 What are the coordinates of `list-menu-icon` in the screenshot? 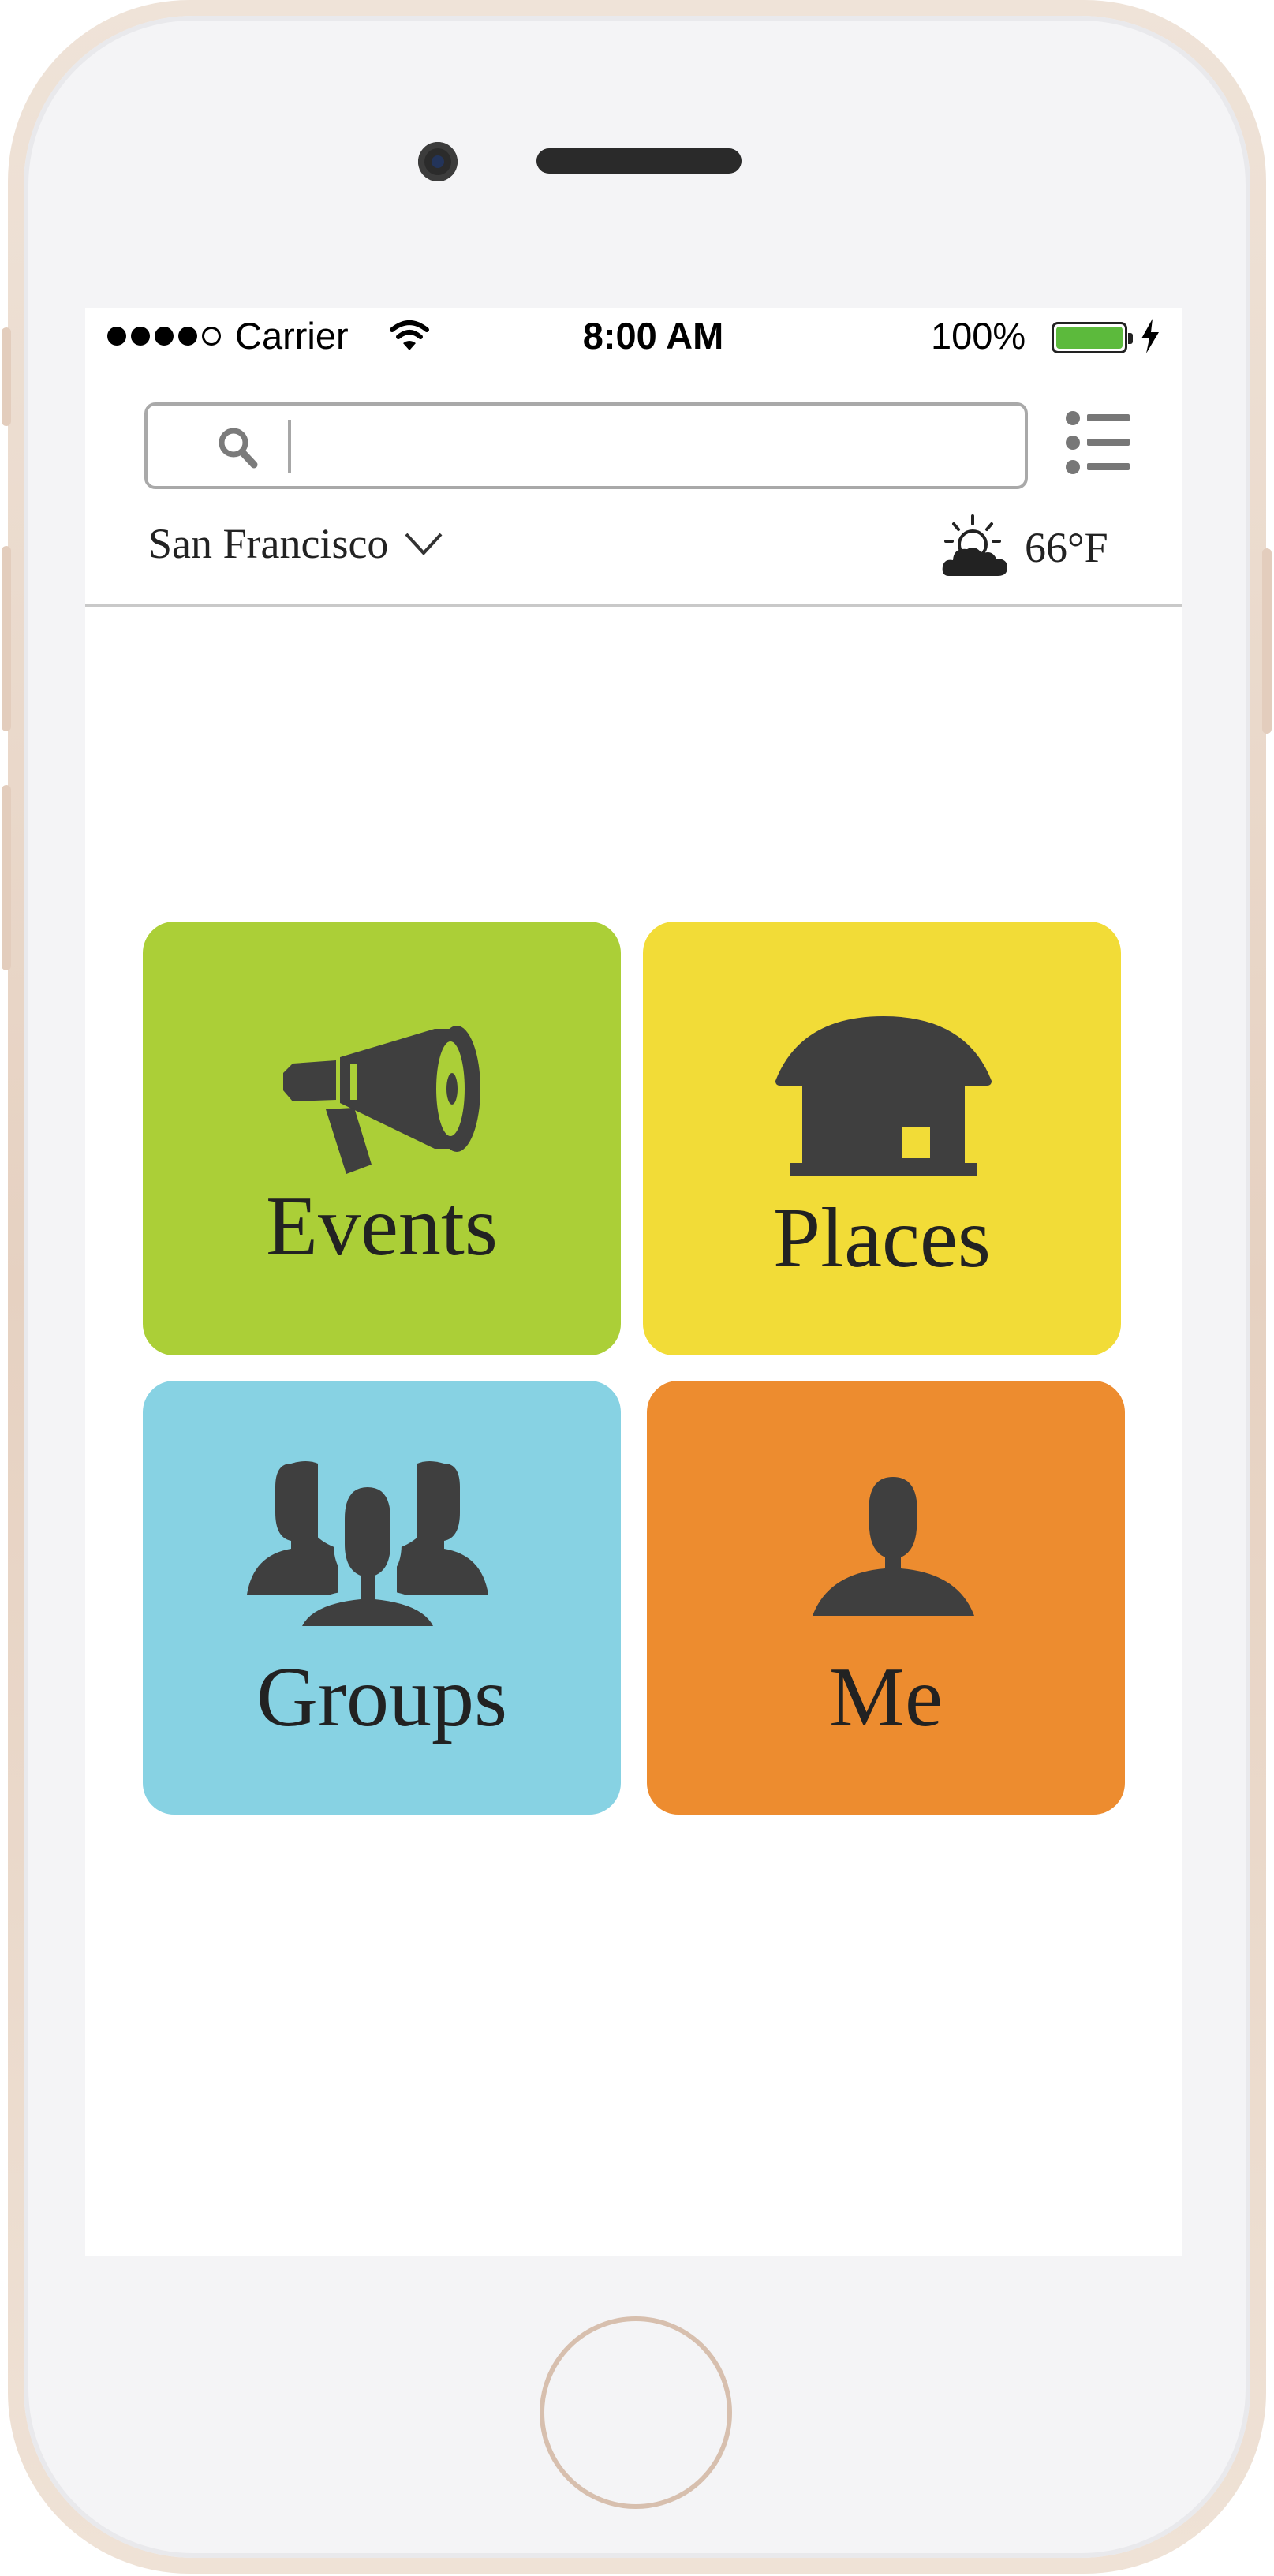 It's located at (1097, 443).